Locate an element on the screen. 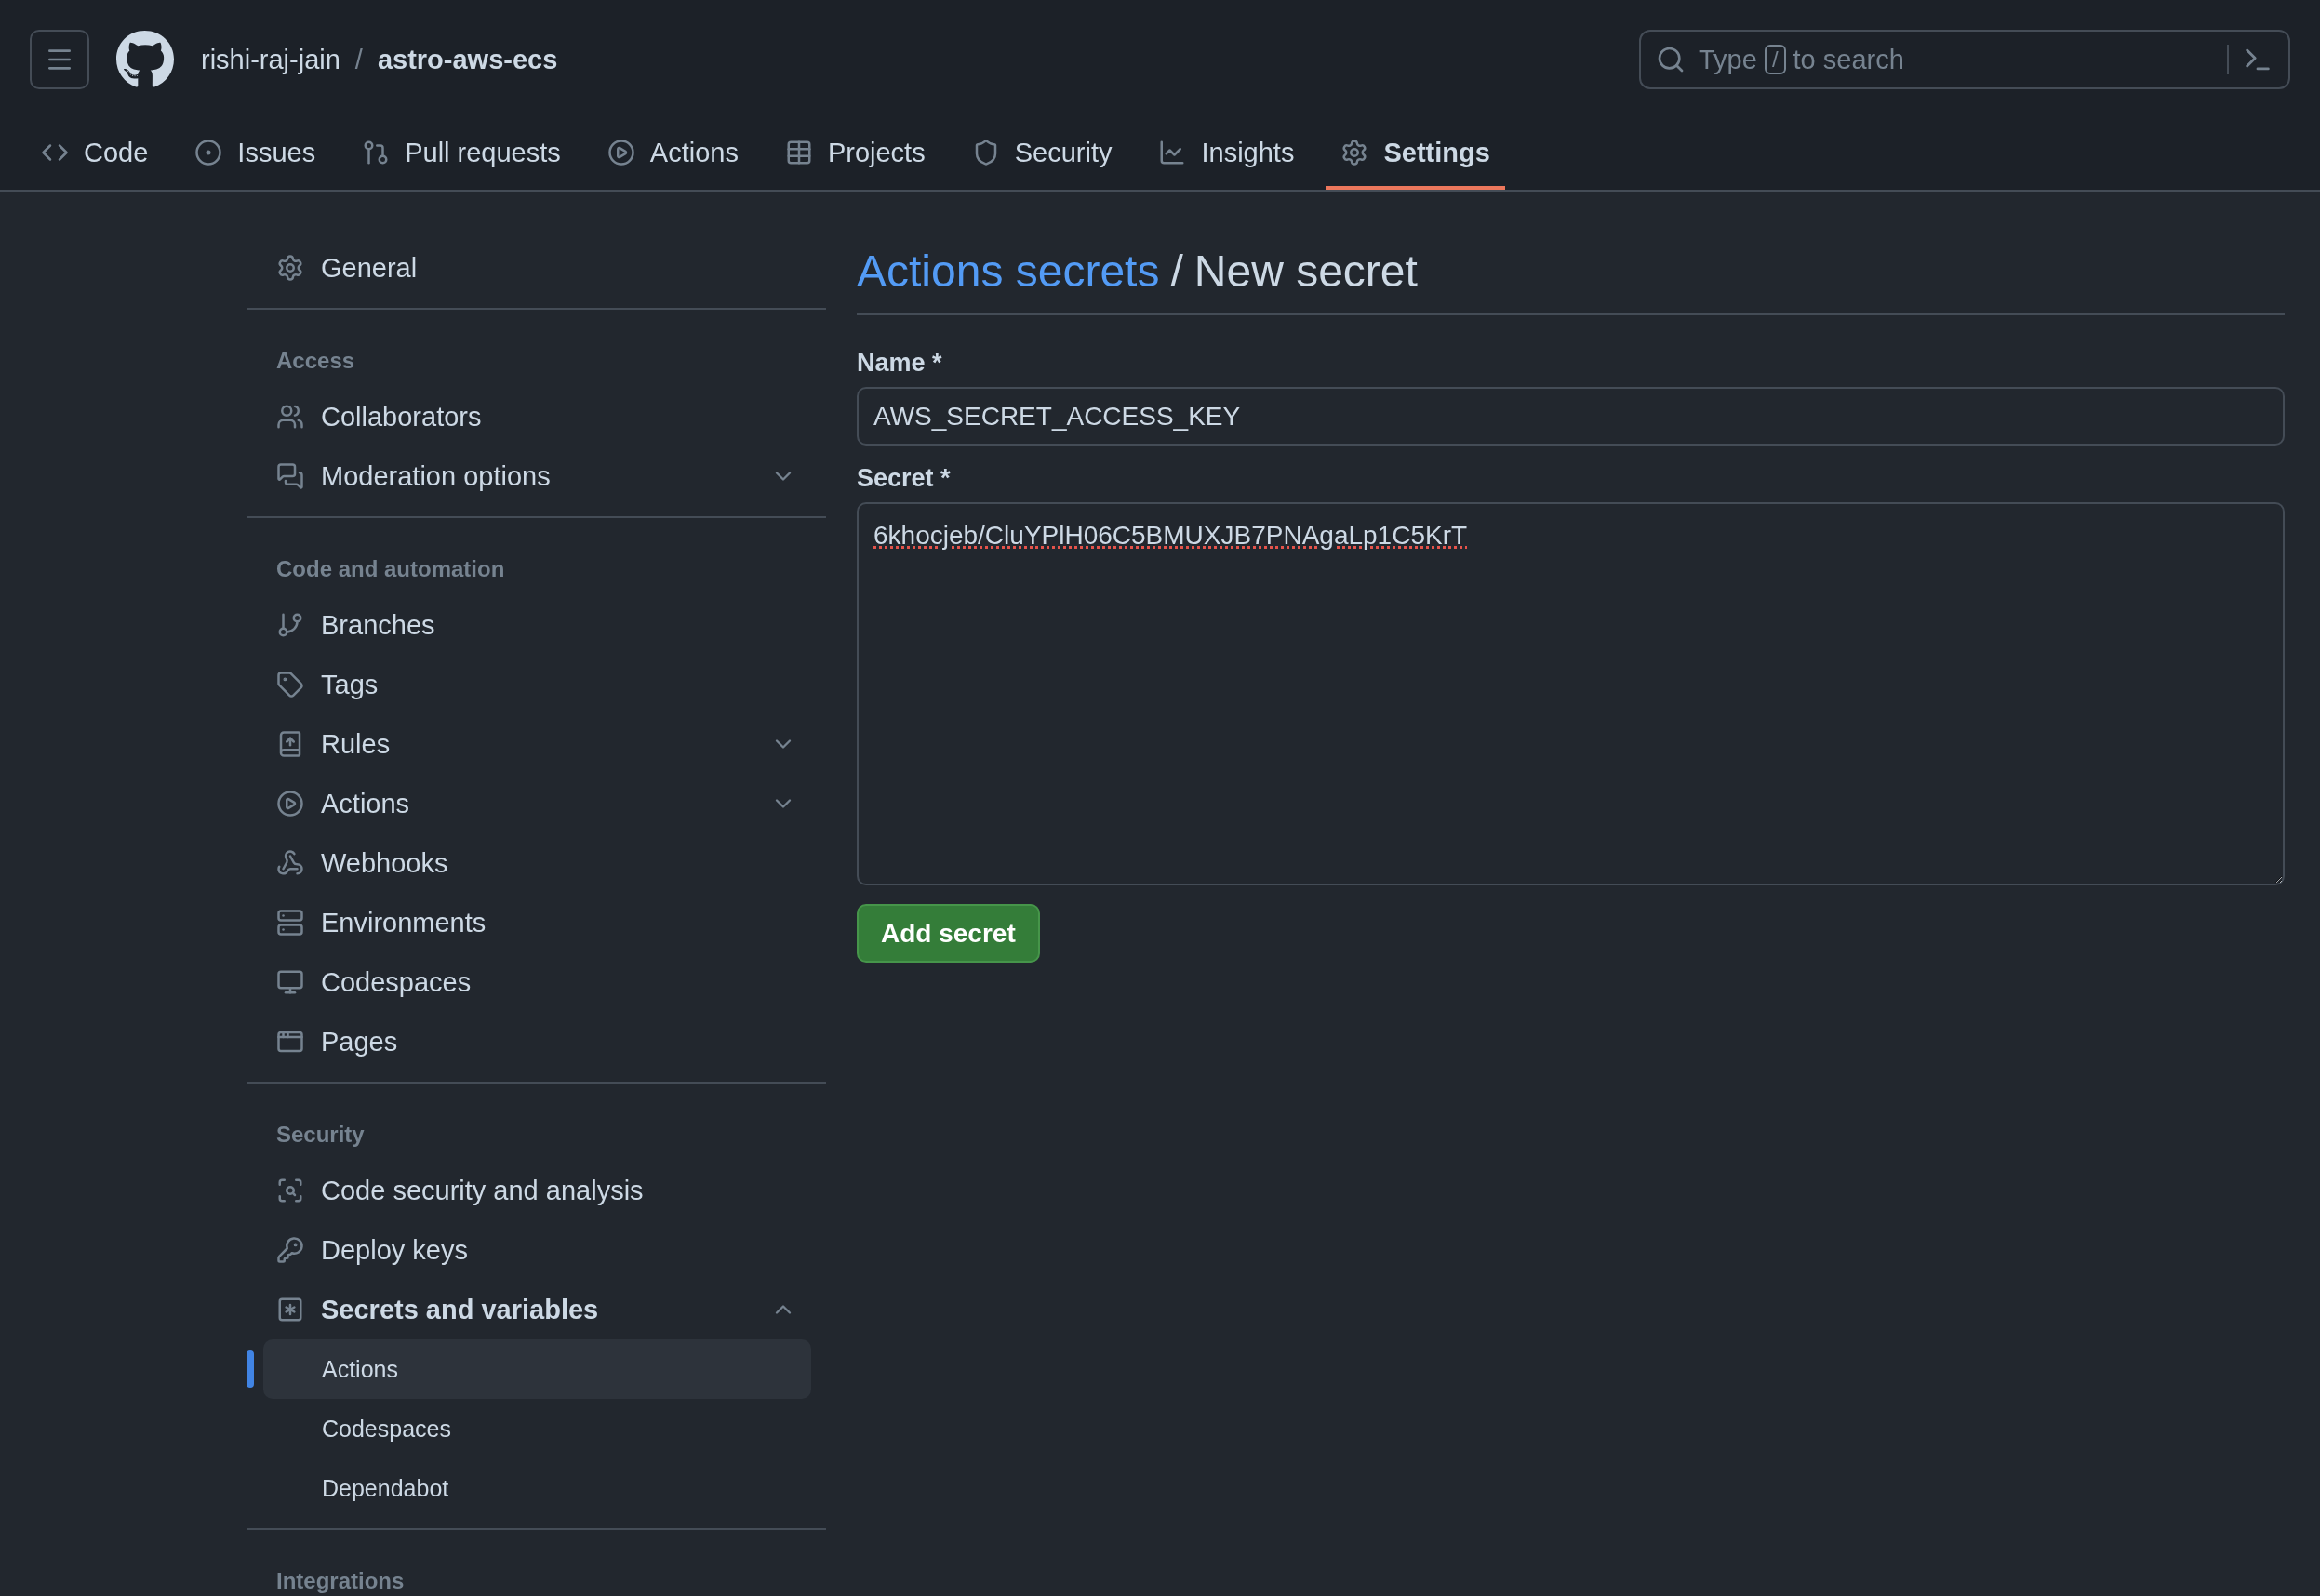 The height and width of the screenshot is (1596, 2320). repo-tab: Insights is located at coordinates (1226, 155).